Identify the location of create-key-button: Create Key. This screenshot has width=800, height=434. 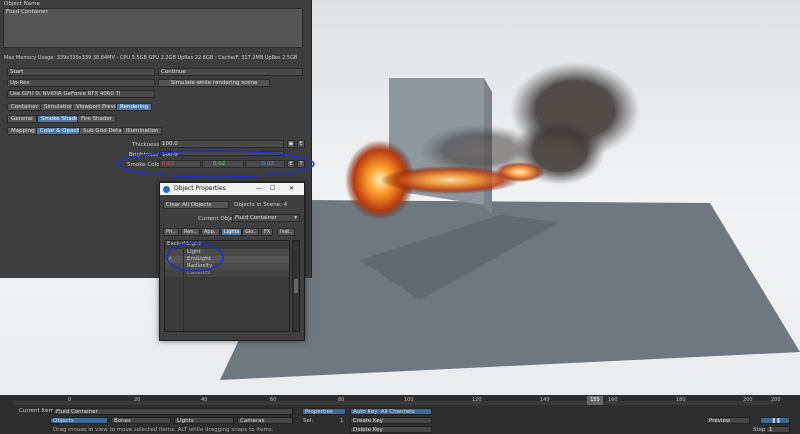
(391, 420).